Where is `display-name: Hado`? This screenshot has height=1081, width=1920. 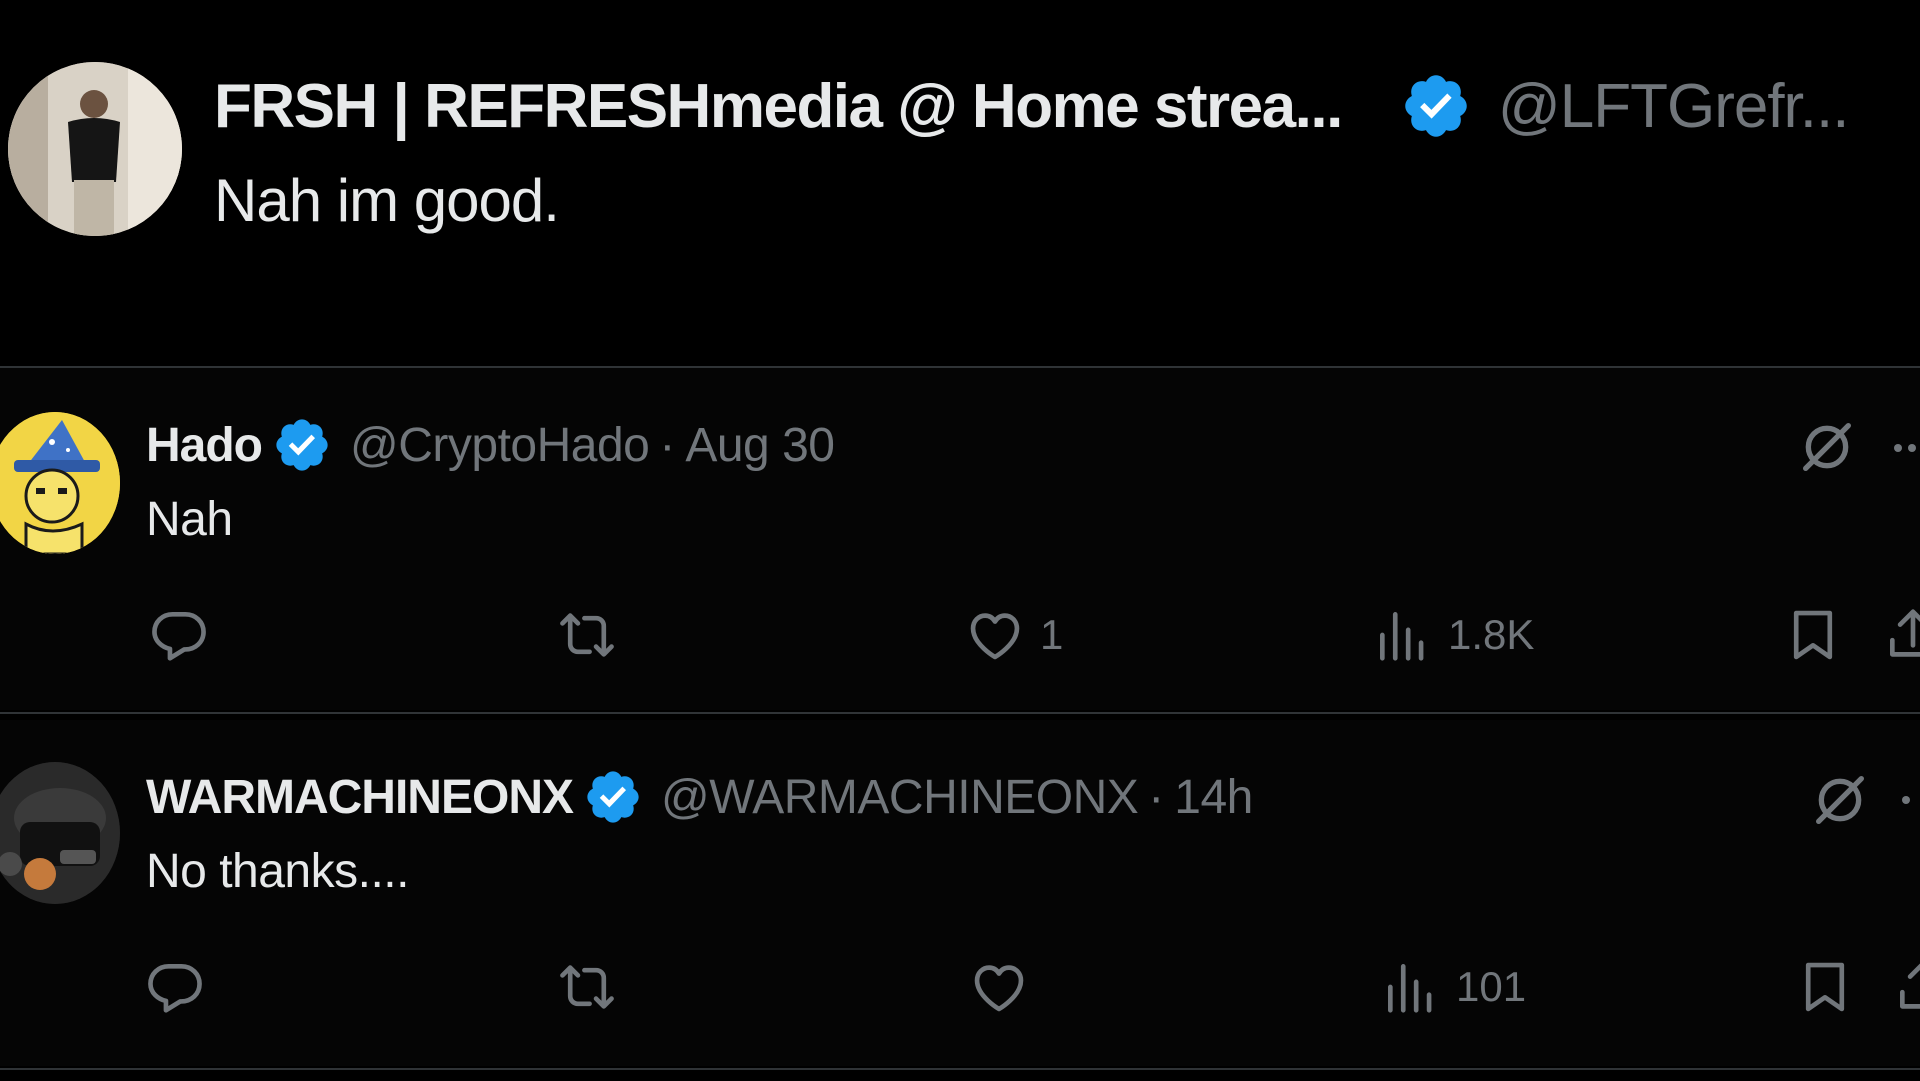
display-name: Hado is located at coordinates (204, 445).